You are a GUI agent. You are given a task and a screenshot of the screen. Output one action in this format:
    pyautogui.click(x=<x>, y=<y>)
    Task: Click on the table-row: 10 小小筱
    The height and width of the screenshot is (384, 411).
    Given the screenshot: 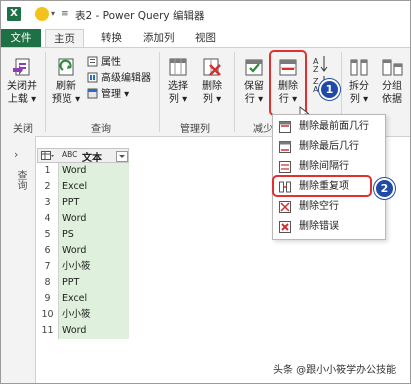 What is the action you would take?
    pyautogui.click(x=83, y=315)
    